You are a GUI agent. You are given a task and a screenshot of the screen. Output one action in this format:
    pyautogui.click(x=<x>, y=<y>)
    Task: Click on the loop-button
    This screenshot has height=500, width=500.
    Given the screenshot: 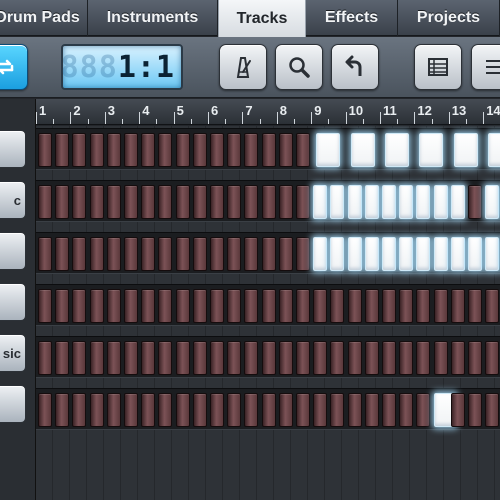 What is the action you would take?
    pyautogui.click(x=14, y=67)
    